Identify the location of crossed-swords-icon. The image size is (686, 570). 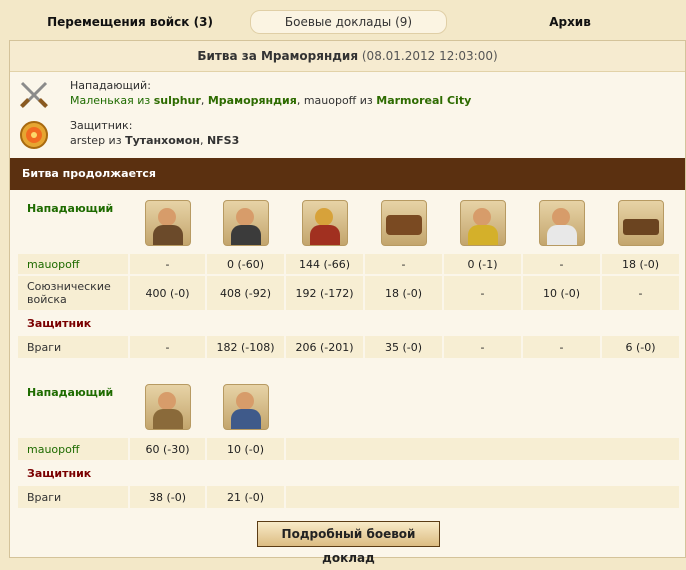
(34, 95).